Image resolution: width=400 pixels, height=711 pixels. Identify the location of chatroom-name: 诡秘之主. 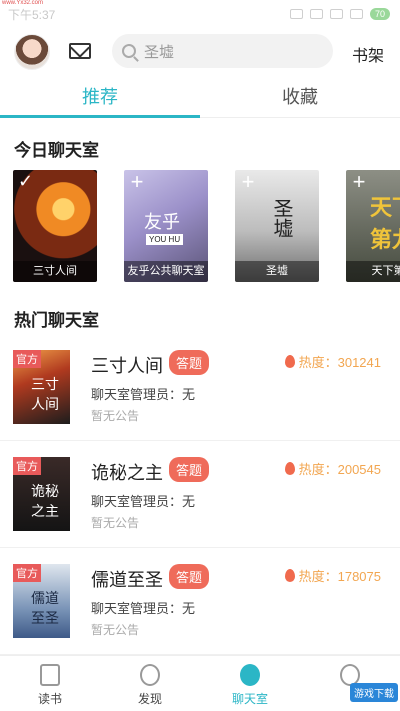
(127, 473).